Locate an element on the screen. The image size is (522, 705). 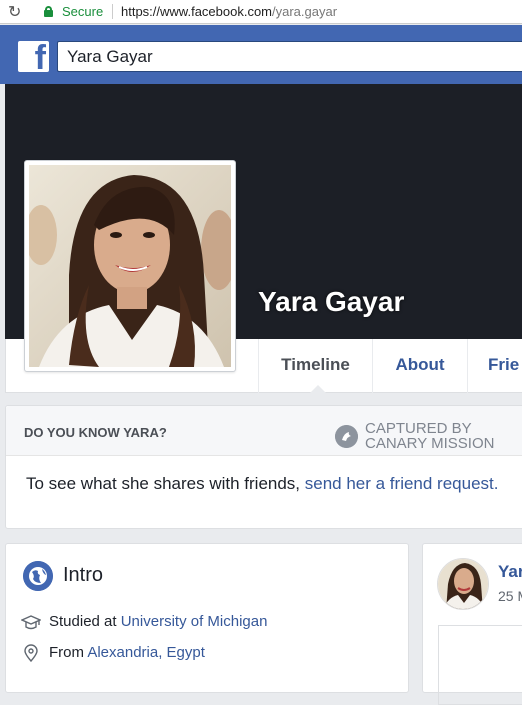
address-separator is located at coordinates (112, 11).